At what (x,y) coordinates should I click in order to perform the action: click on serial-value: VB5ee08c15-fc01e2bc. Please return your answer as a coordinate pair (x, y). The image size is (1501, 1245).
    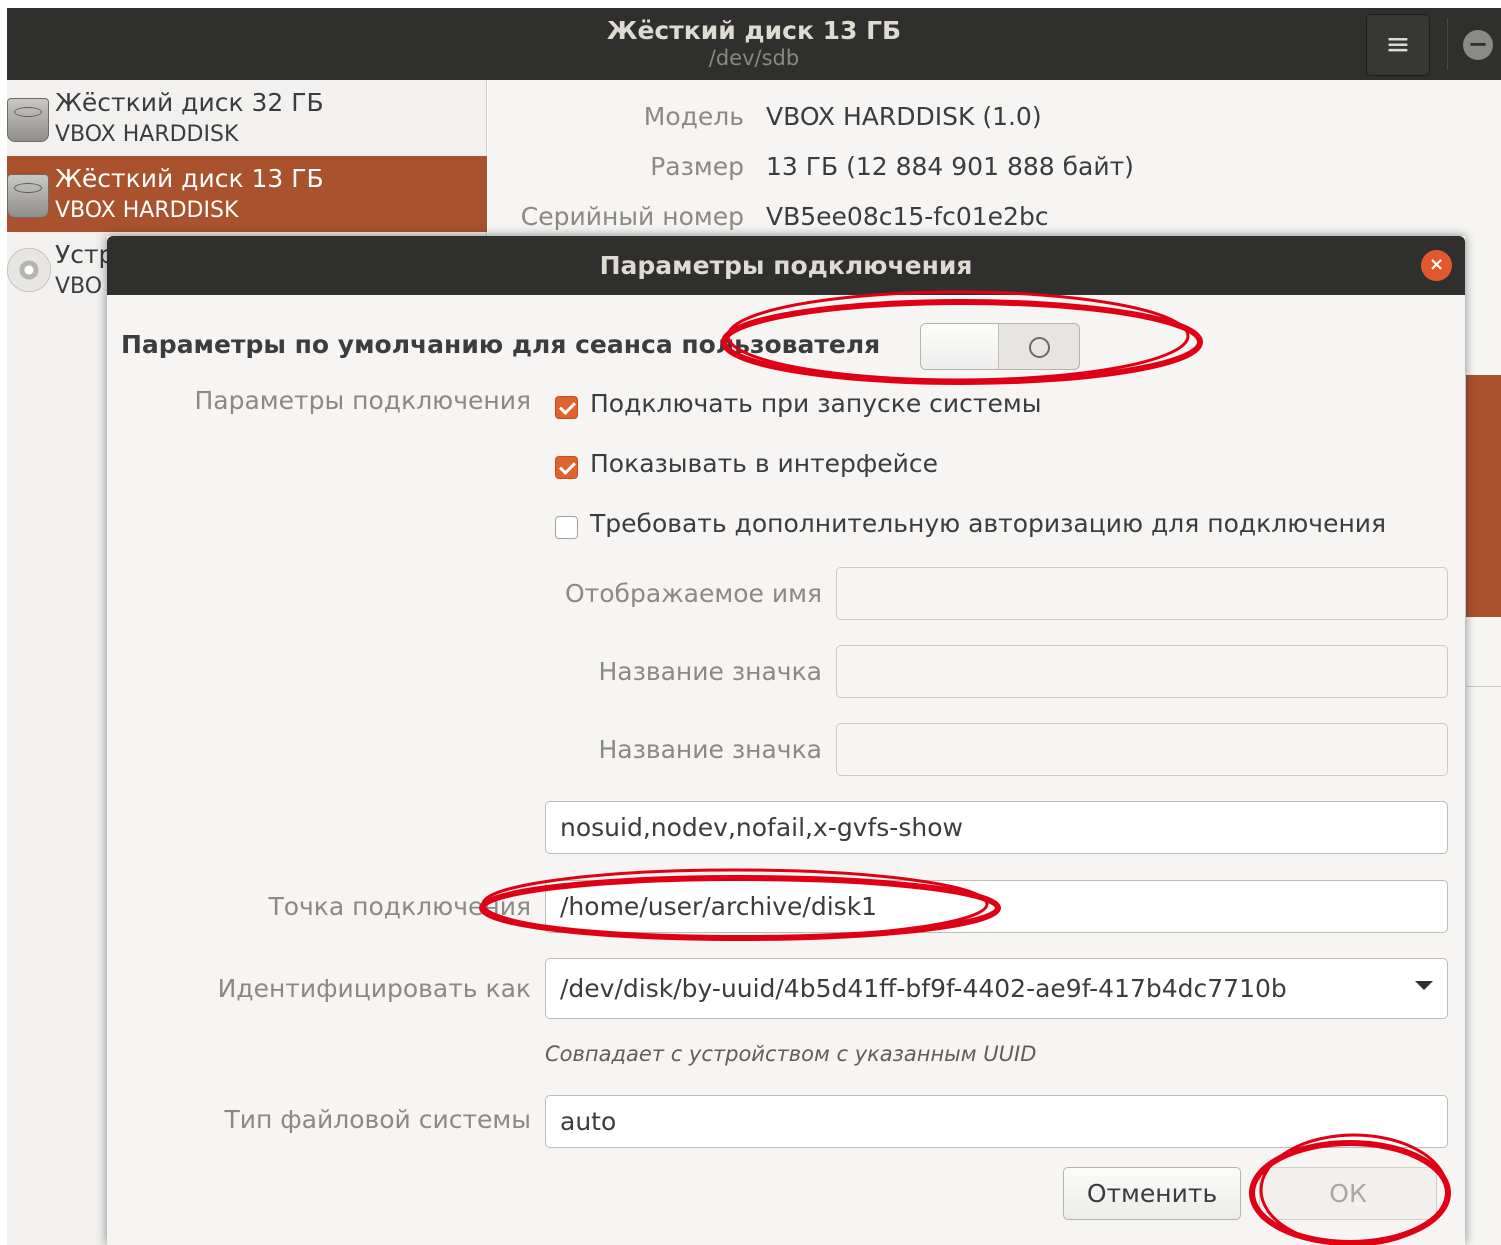
    Looking at the image, I should click on (907, 216).